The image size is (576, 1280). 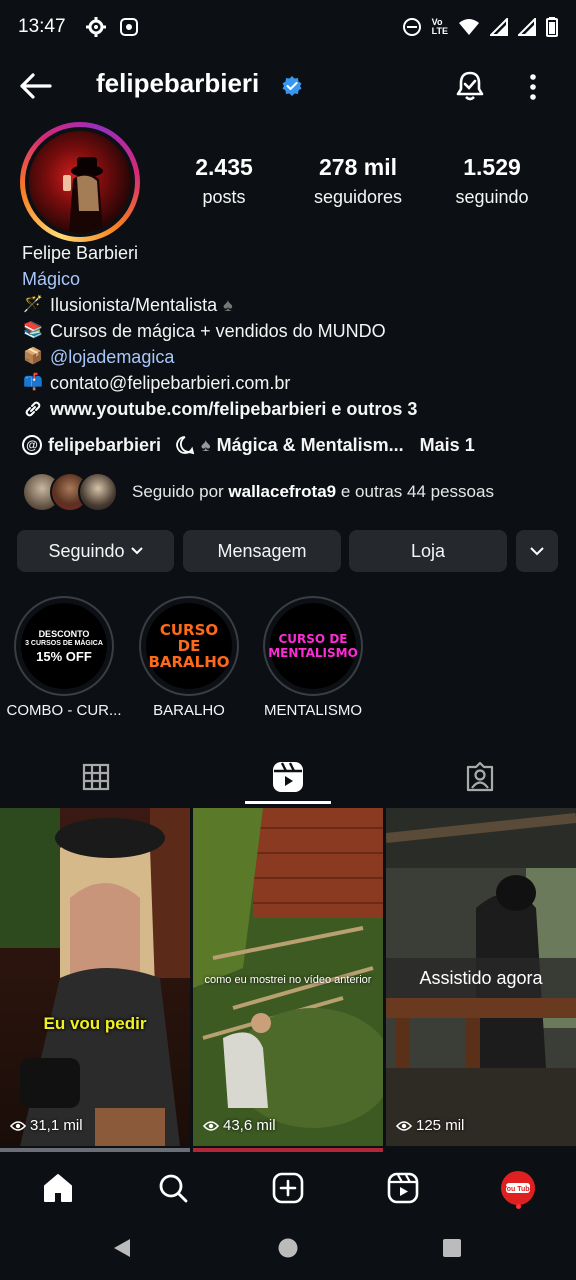 What do you see at coordinates (228, 305) in the screenshot?
I see `spade-icon: ♠` at bounding box center [228, 305].